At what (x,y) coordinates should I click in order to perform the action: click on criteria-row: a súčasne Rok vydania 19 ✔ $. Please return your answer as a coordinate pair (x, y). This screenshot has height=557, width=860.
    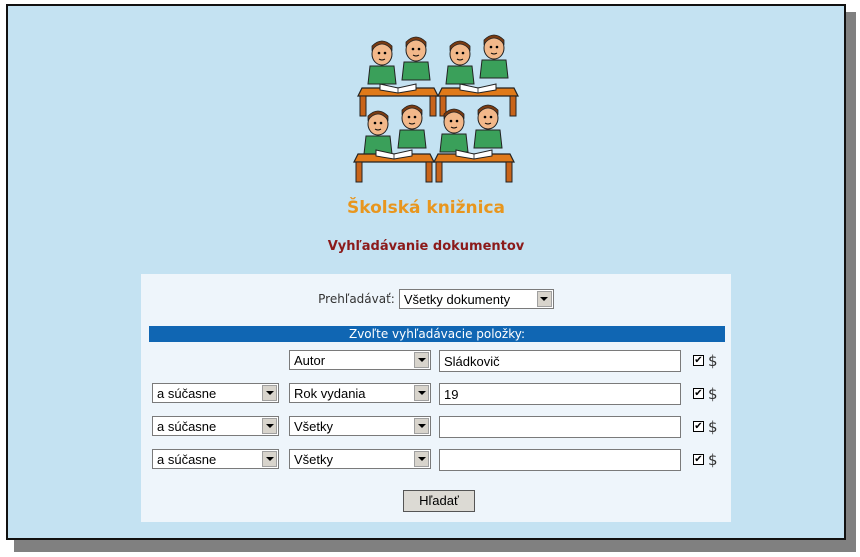
    Looking at the image, I should click on (436, 394).